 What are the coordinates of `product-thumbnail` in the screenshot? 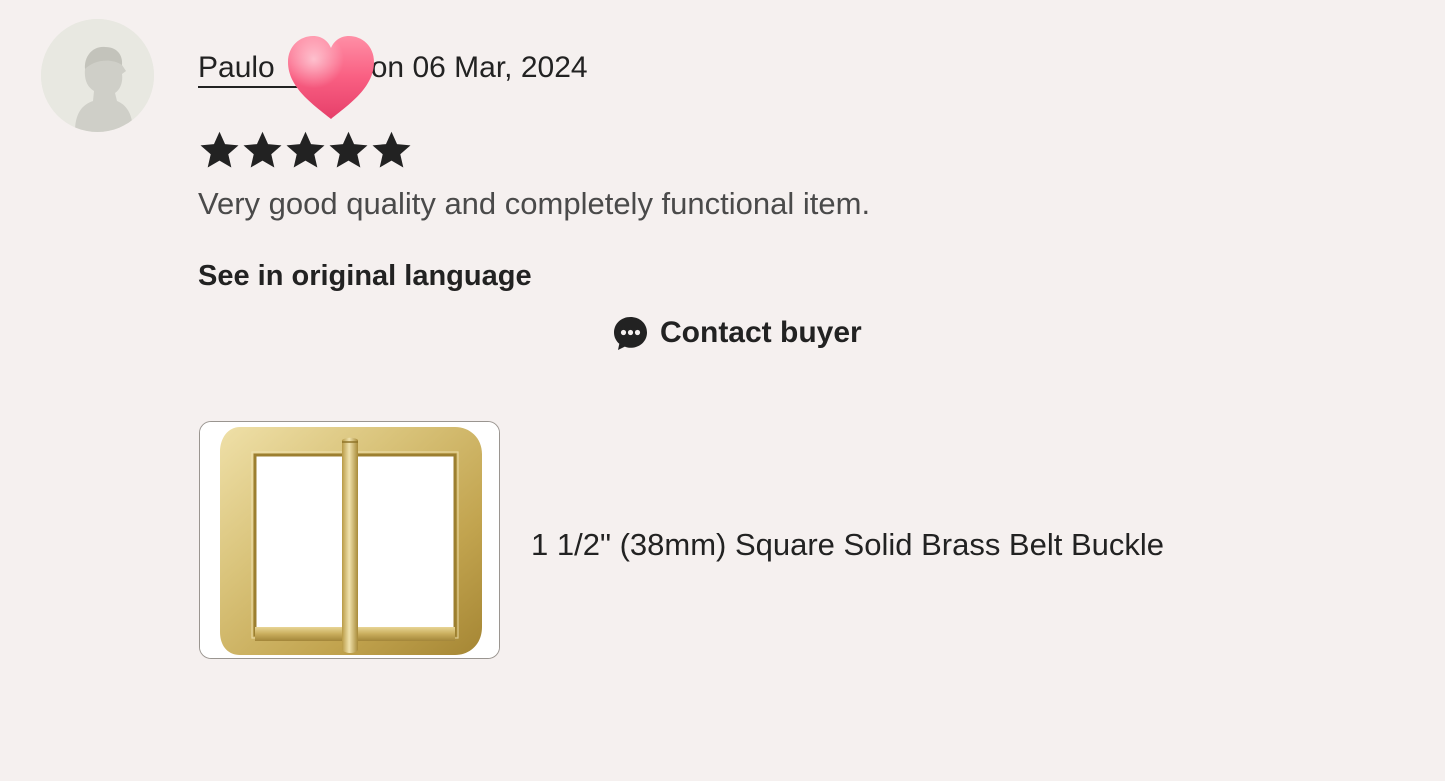 It's located at (349, 540).